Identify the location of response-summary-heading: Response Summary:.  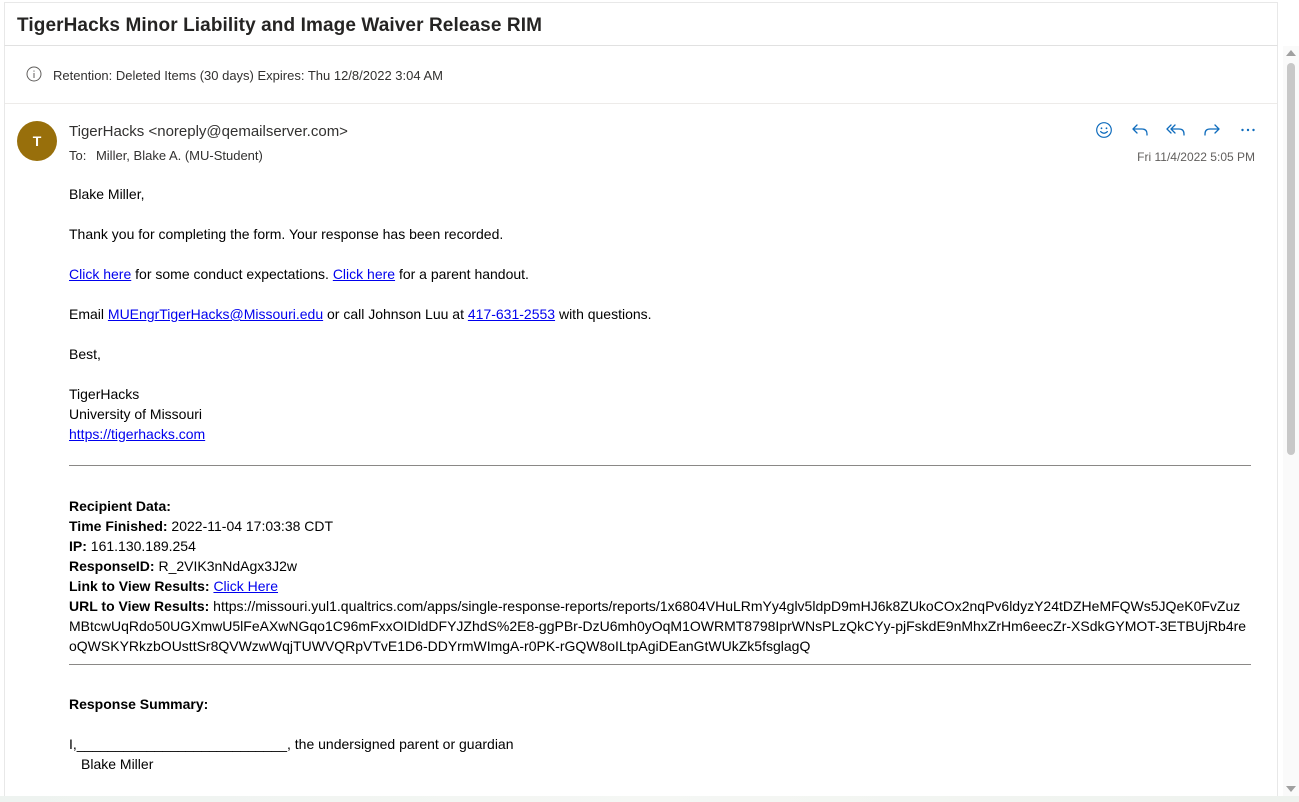
(139, 704).